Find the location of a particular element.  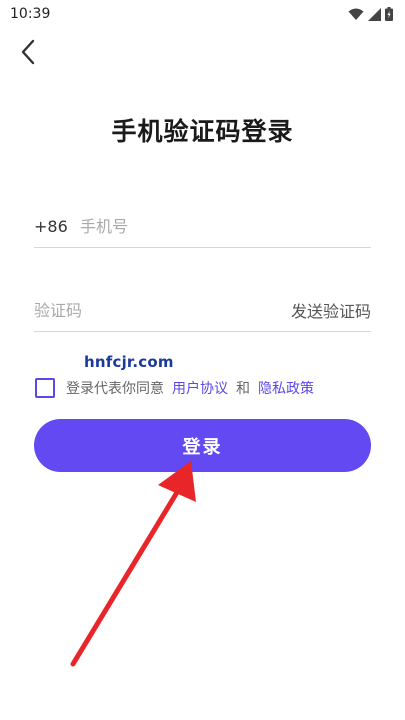

code-field-row: 发送验证码 is located at coordinates (202, 310).